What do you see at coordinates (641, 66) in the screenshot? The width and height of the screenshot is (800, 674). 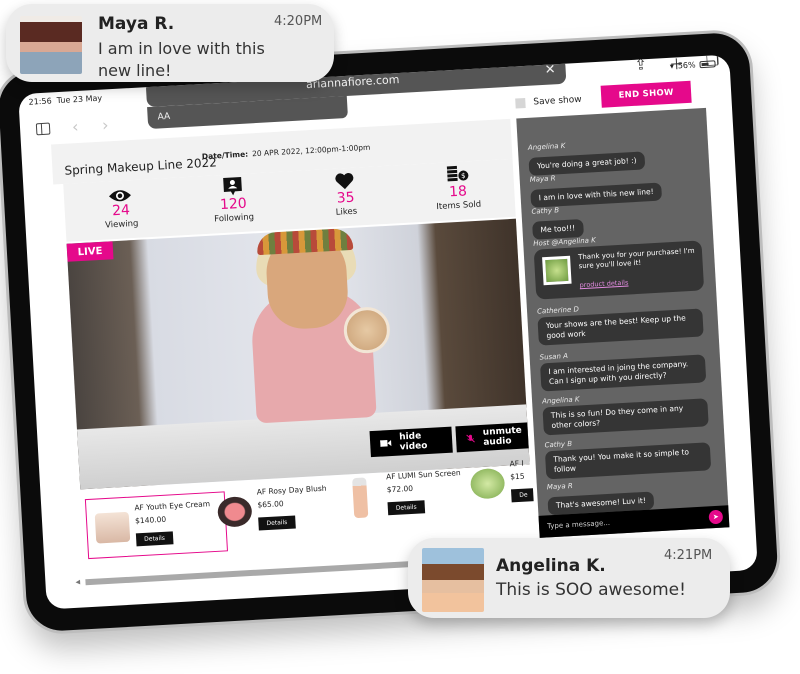 I see `share-icon: ⇪` at bounding box center [641, 66].